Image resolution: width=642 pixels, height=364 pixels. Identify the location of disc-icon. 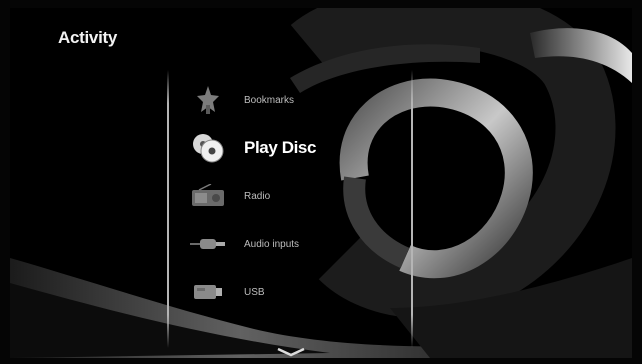
(208, 148).